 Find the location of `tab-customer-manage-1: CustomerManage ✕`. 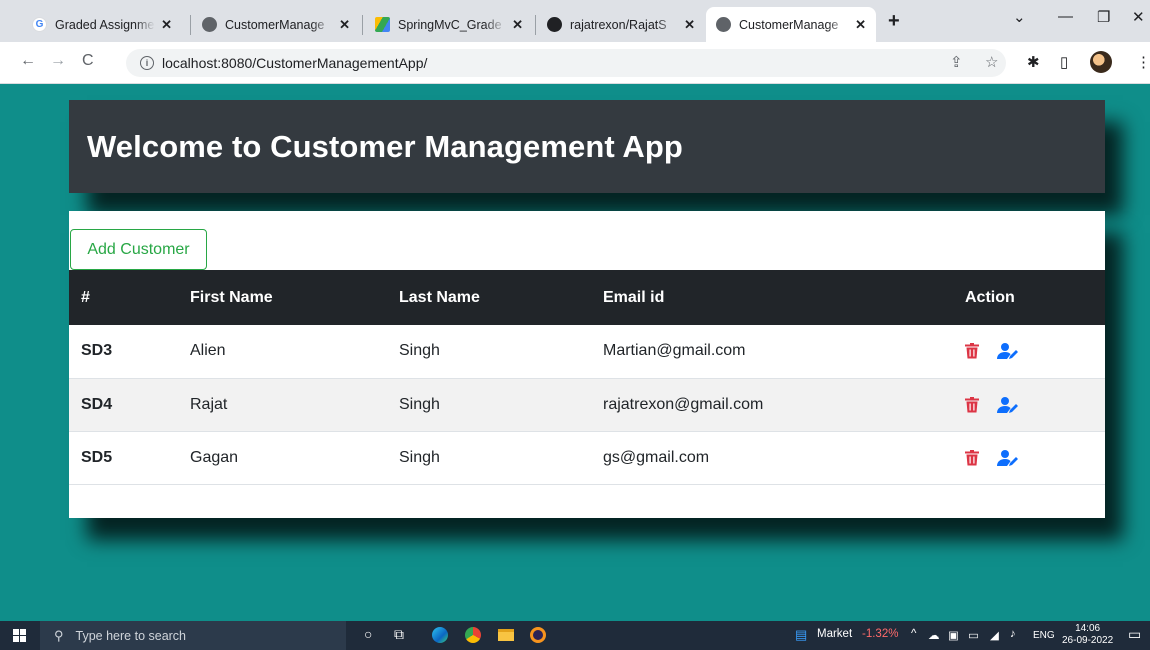

tab-customer-manage-1: CustomerManage ✕ is located at coordinates (276, 24).